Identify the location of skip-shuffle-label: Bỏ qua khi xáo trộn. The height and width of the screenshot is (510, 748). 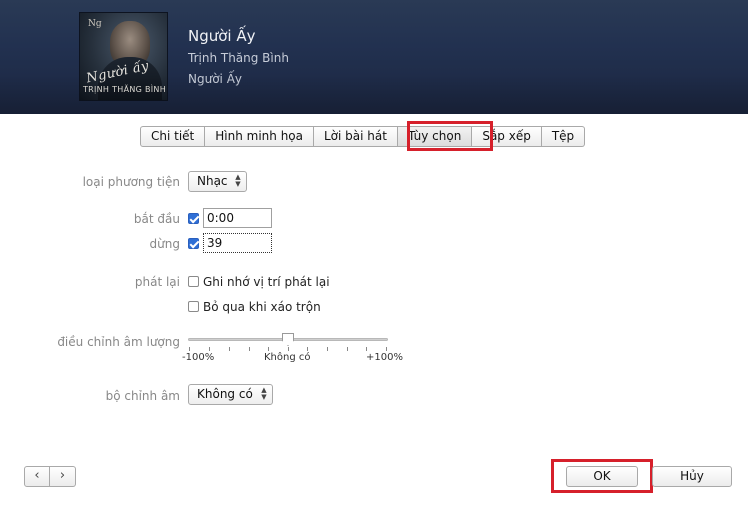
(262, 307).